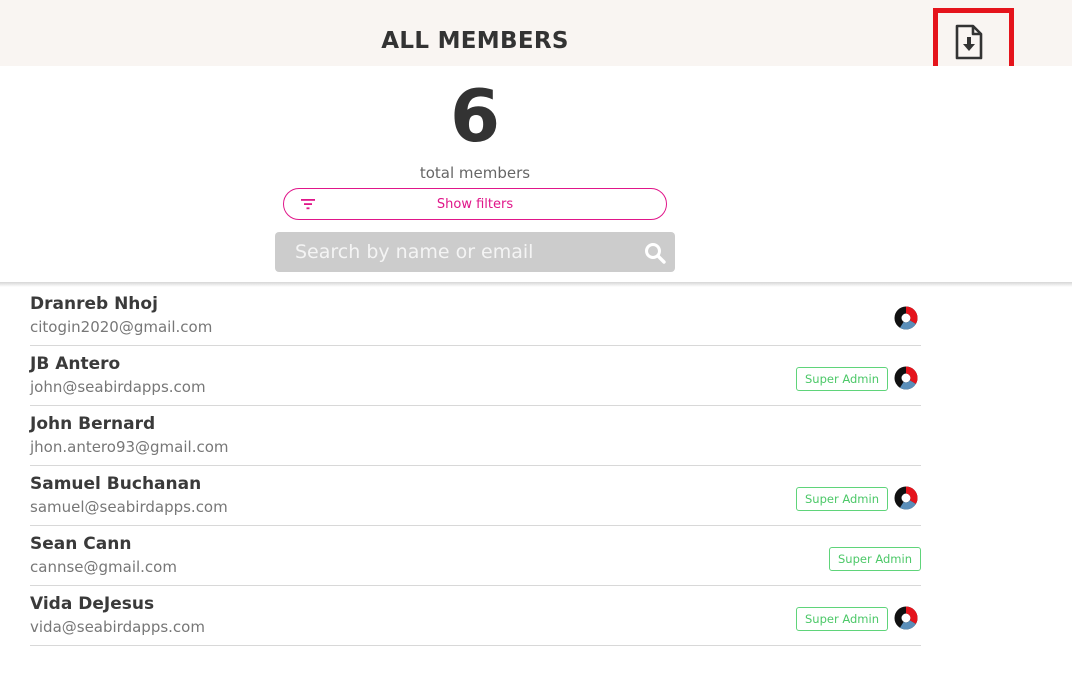 This screenshot has height=680, width=1072. What do you see at coordinates (121, 327) in the screenshot?
I see `member-email: citogin2020@gmail.com` at bounding box center [121, 327].